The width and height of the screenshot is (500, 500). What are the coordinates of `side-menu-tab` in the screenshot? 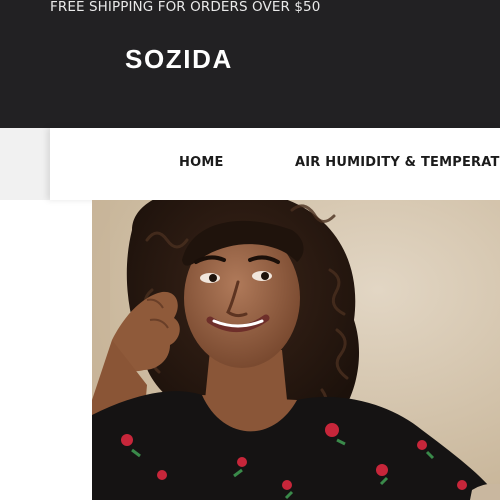 It's located at (25, 164).